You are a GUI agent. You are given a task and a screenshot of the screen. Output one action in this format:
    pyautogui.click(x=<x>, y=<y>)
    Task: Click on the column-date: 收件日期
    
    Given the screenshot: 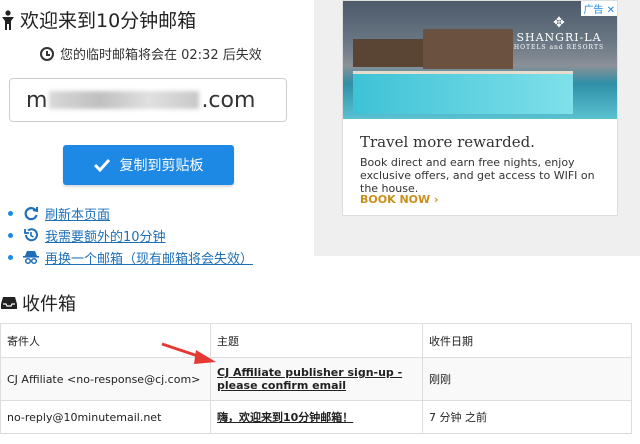 What is the action you would take?
    pyautogui.click(x=527, y=340)
    